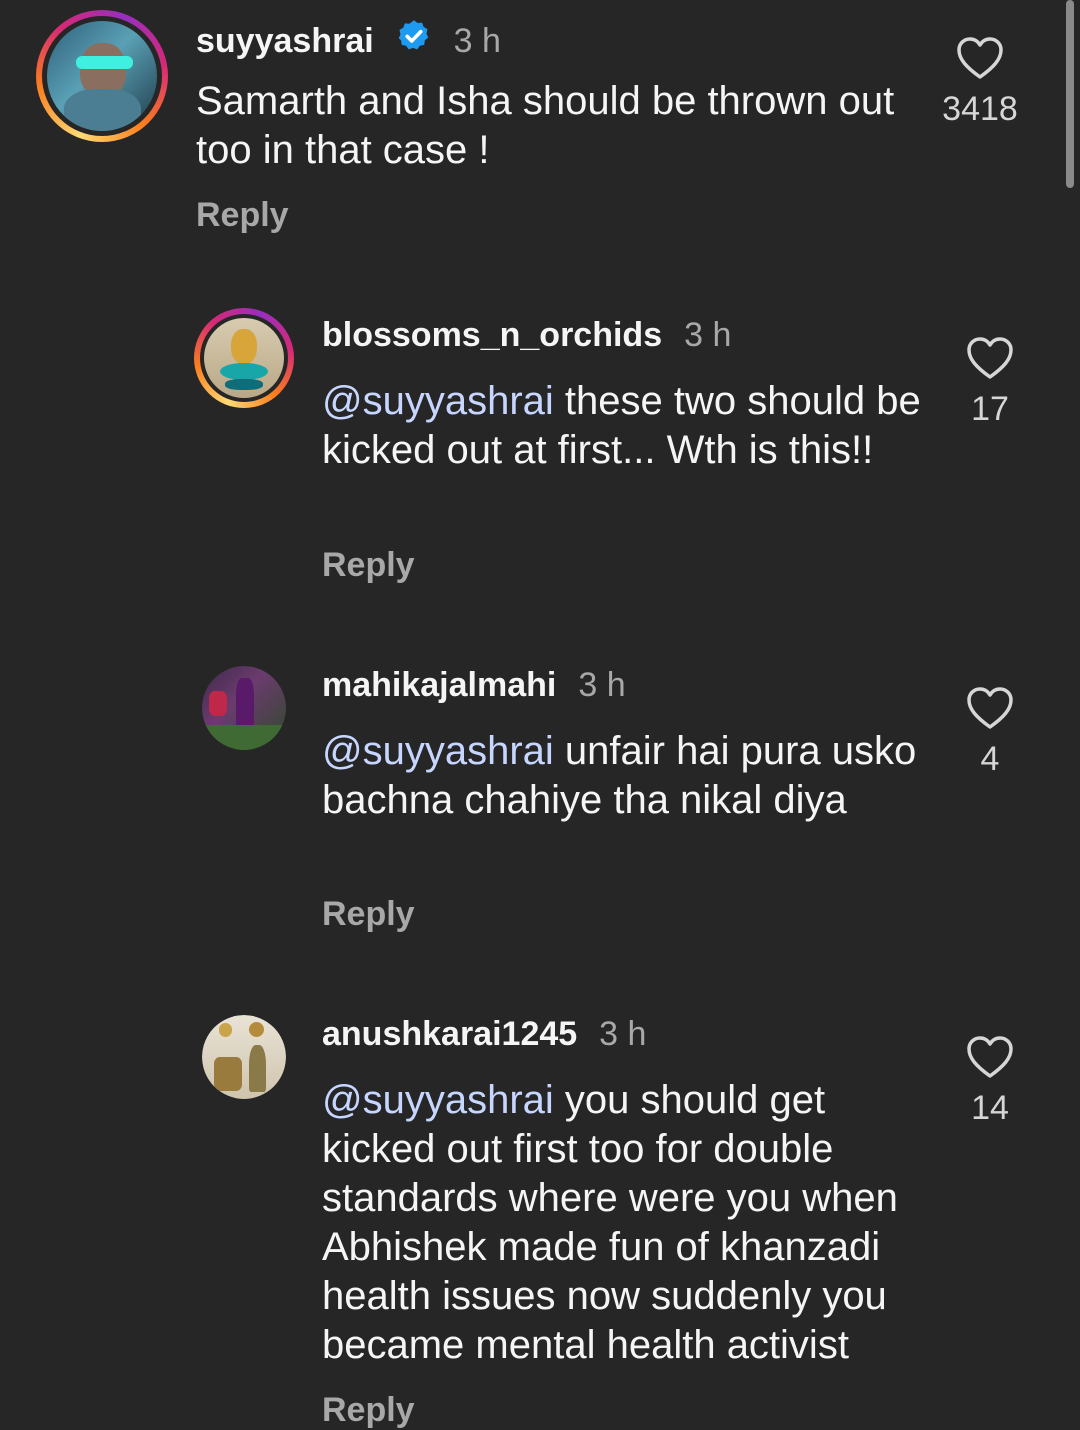  Describe the element at coordinates (449, 1034) in the screenshot. I see `comment-username: anushkarai1245` at that location.